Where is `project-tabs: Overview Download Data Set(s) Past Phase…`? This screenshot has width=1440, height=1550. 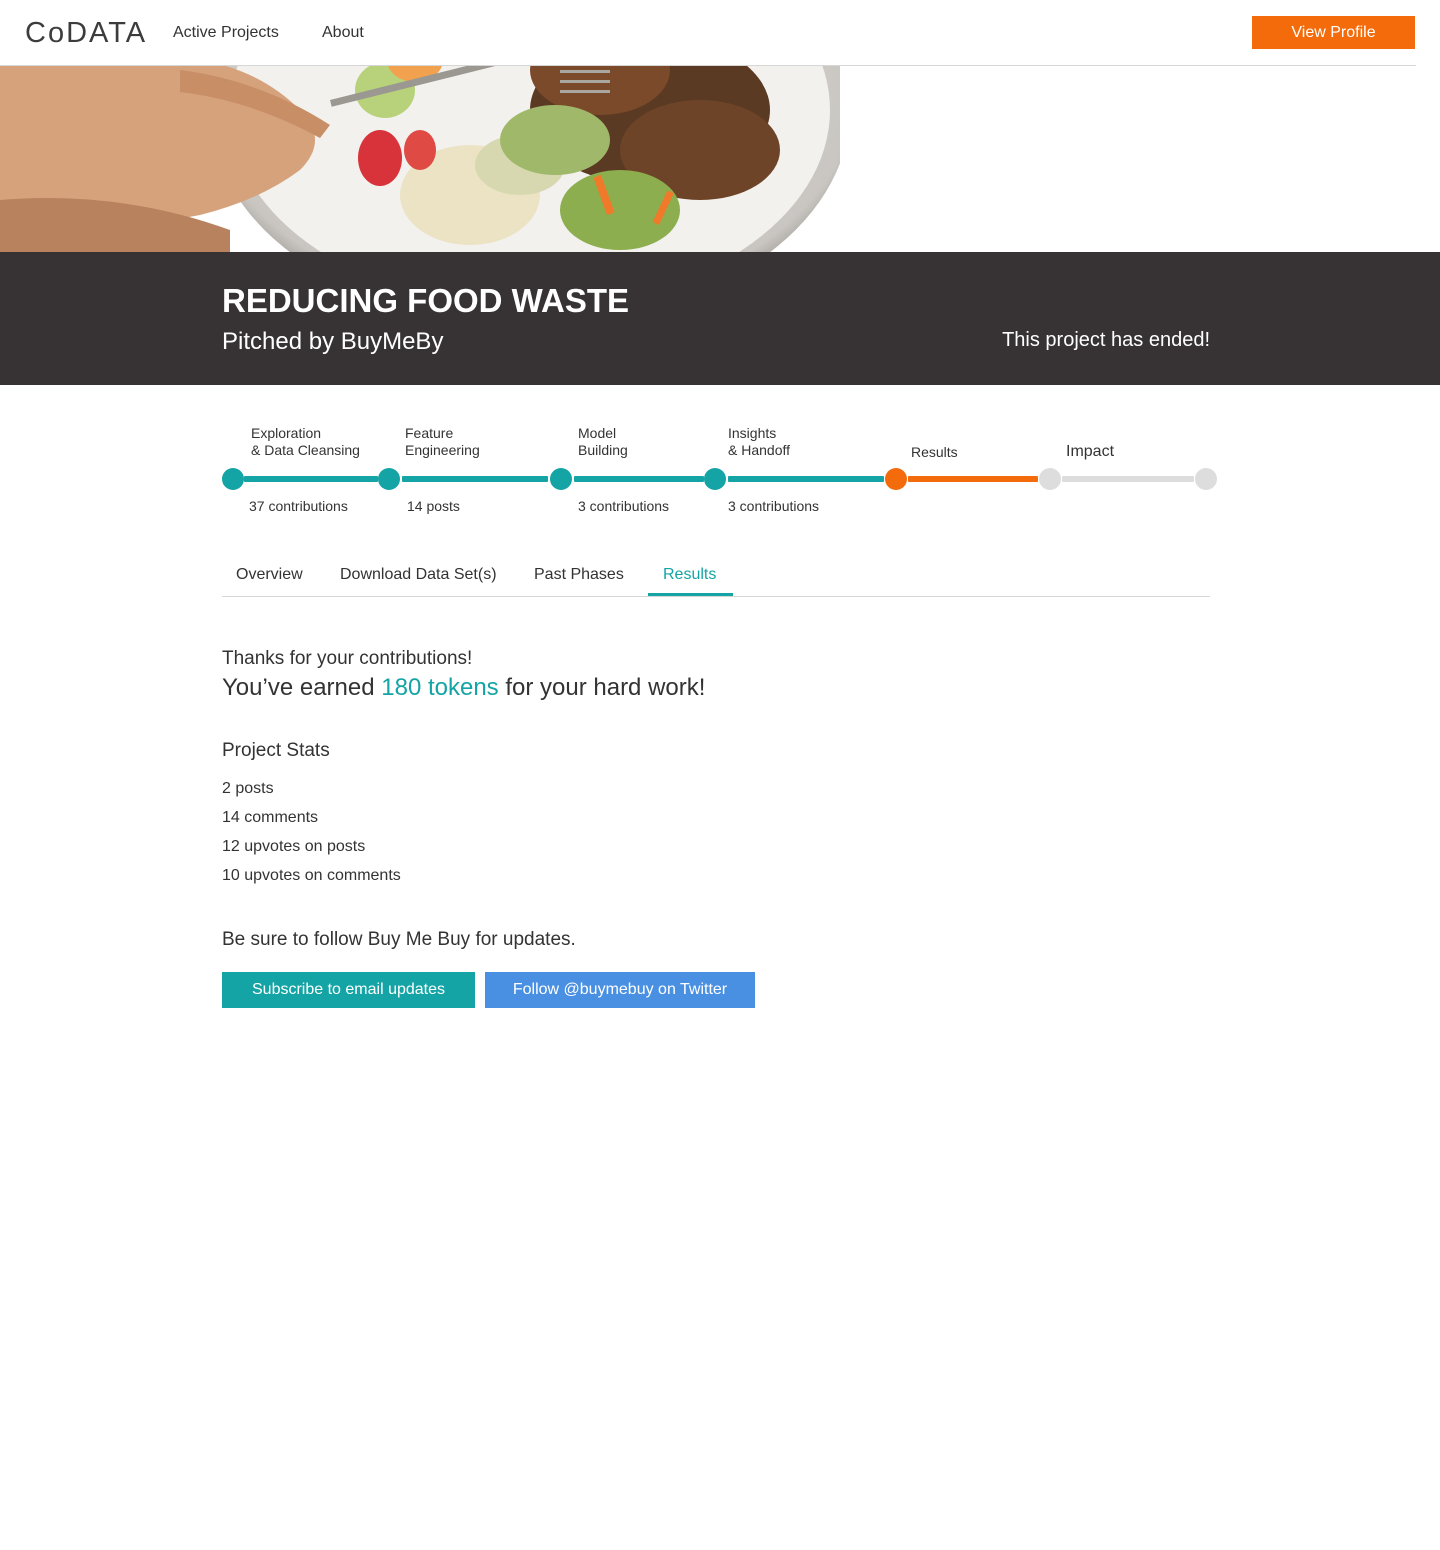 project-tabs: Overview Download Data Set(s) Past Phase… is located at coordinates (716, 576).